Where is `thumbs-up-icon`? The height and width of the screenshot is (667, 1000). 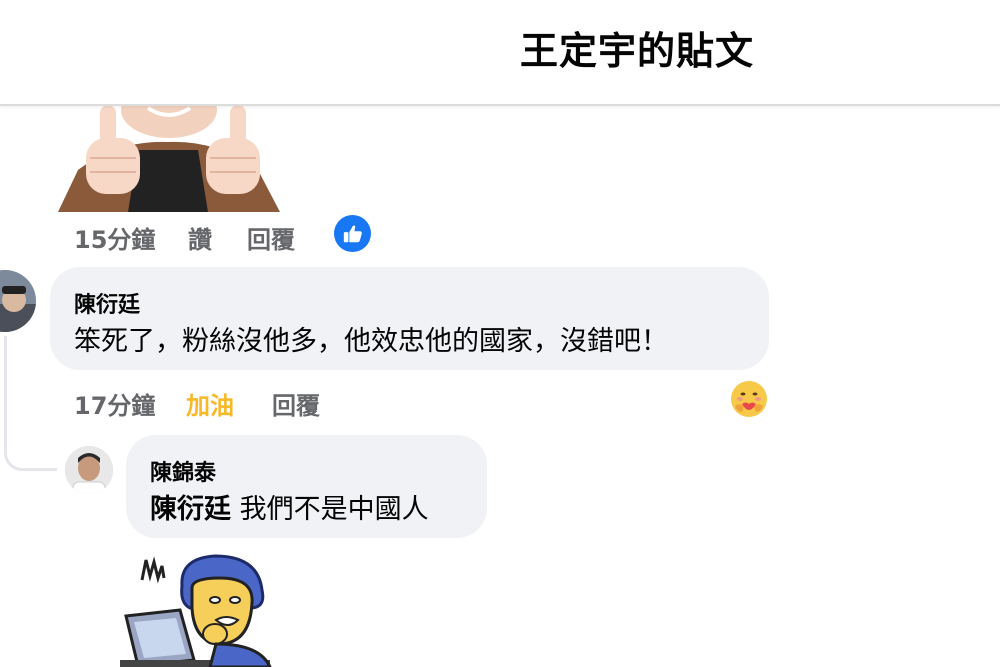 thumbs-up-icon is located at coordinates (352, 233).